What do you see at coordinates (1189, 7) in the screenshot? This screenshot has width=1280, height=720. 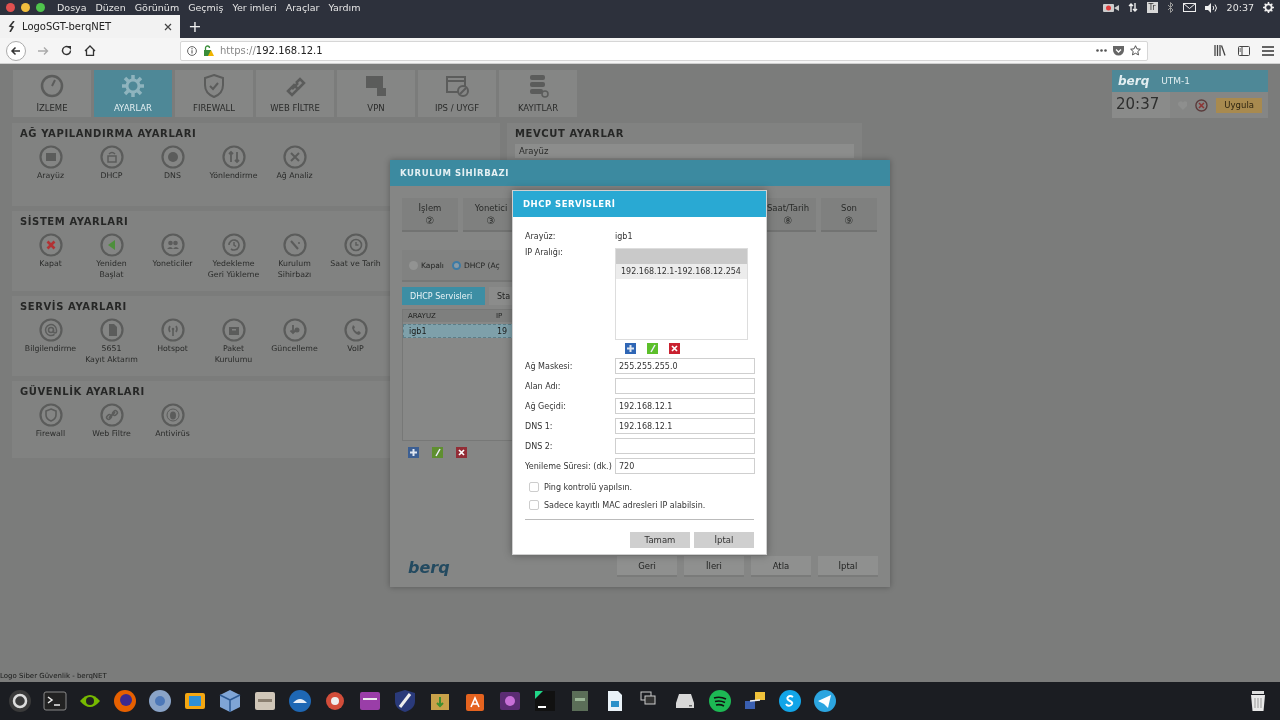 I see `mail-icon` at bounding box center [1189, 7].